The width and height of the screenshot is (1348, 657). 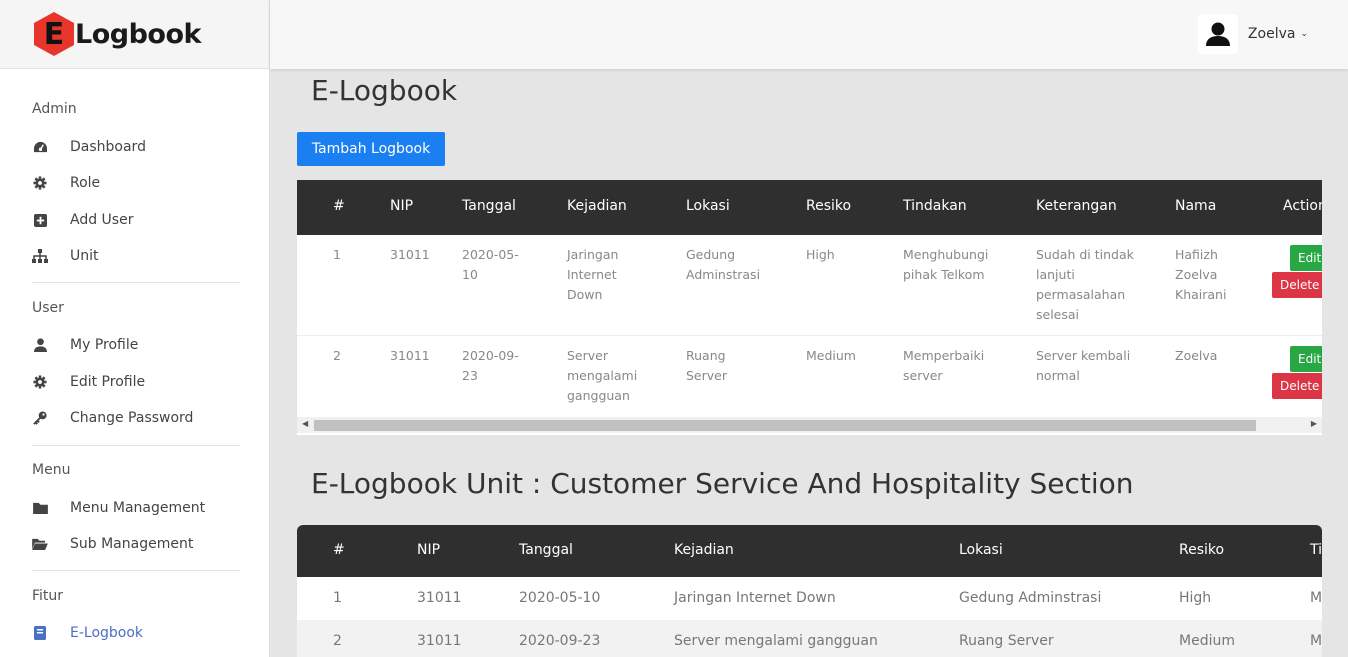 I want to click on user-name: Zoelva, so click(x=1271, y=34).